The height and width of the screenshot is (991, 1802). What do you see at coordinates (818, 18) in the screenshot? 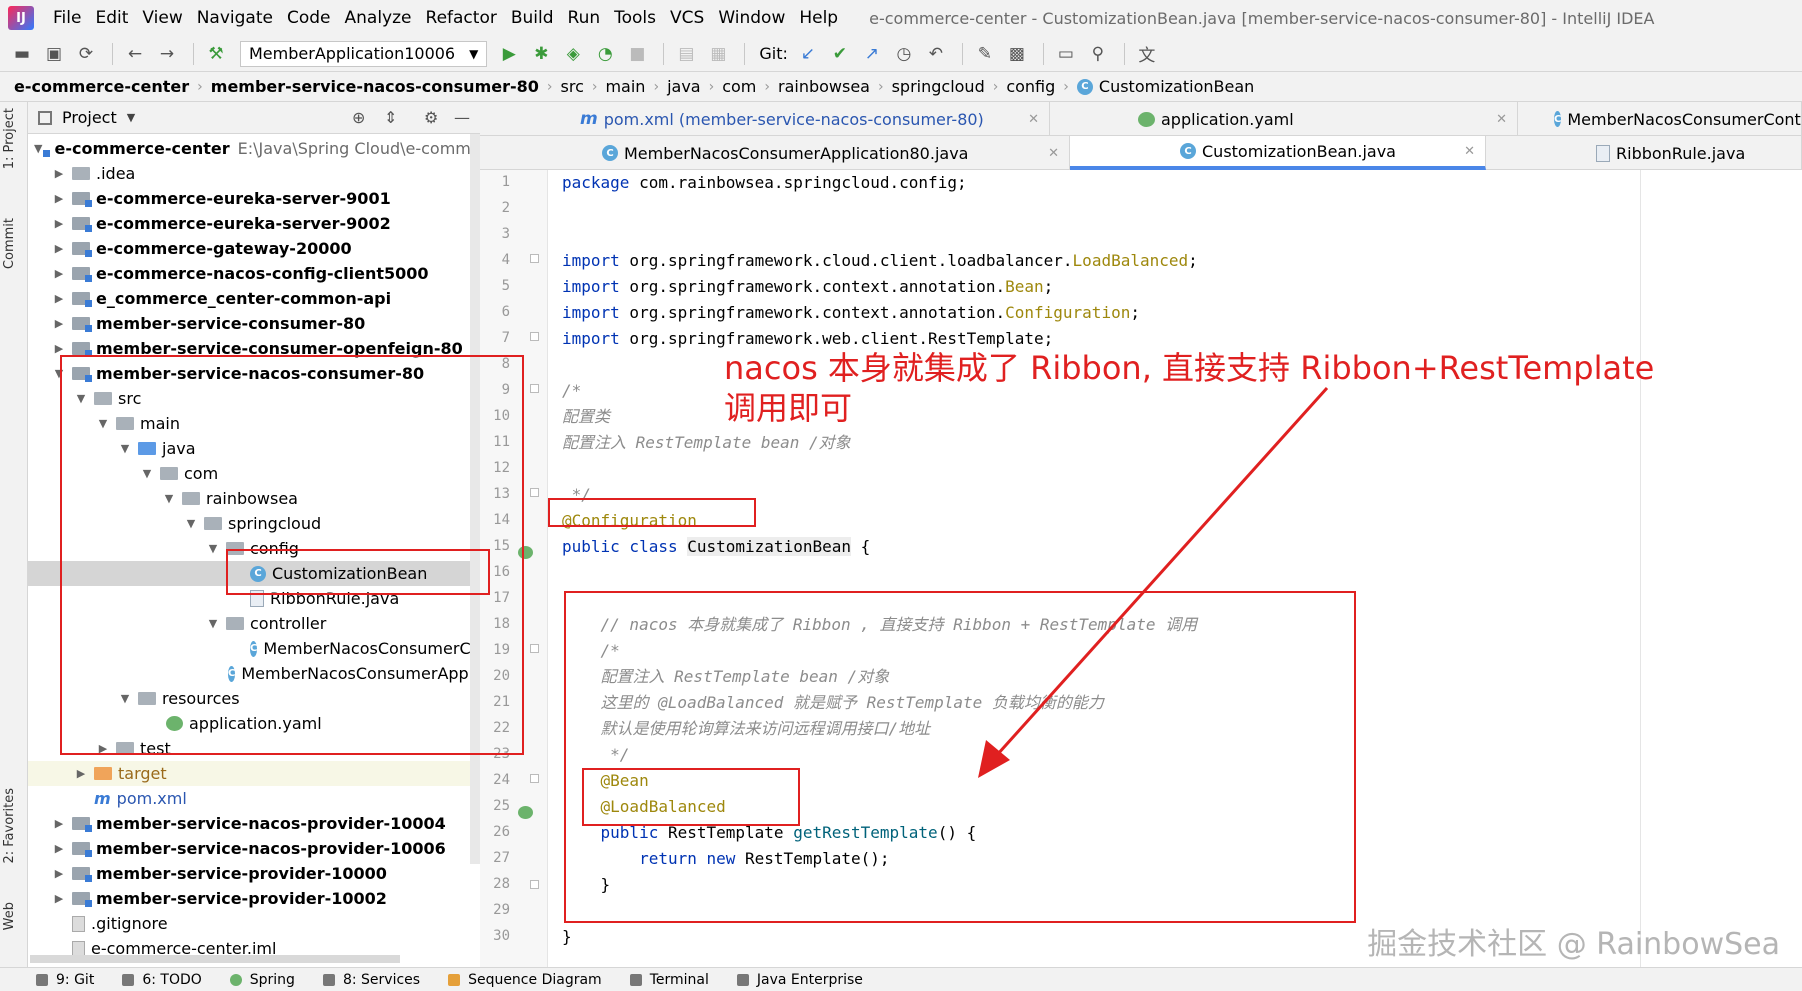
I see `menu-help: Help` at bounding box center [818, 18].